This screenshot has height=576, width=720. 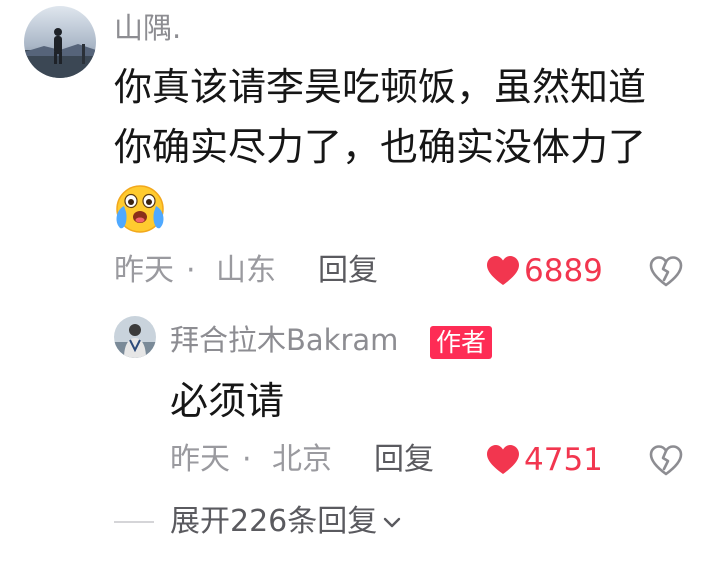 What do you see at coordinates (563, 271) in the screenshot?
I see `like-count: 6889` at bounding box center [563, 271].